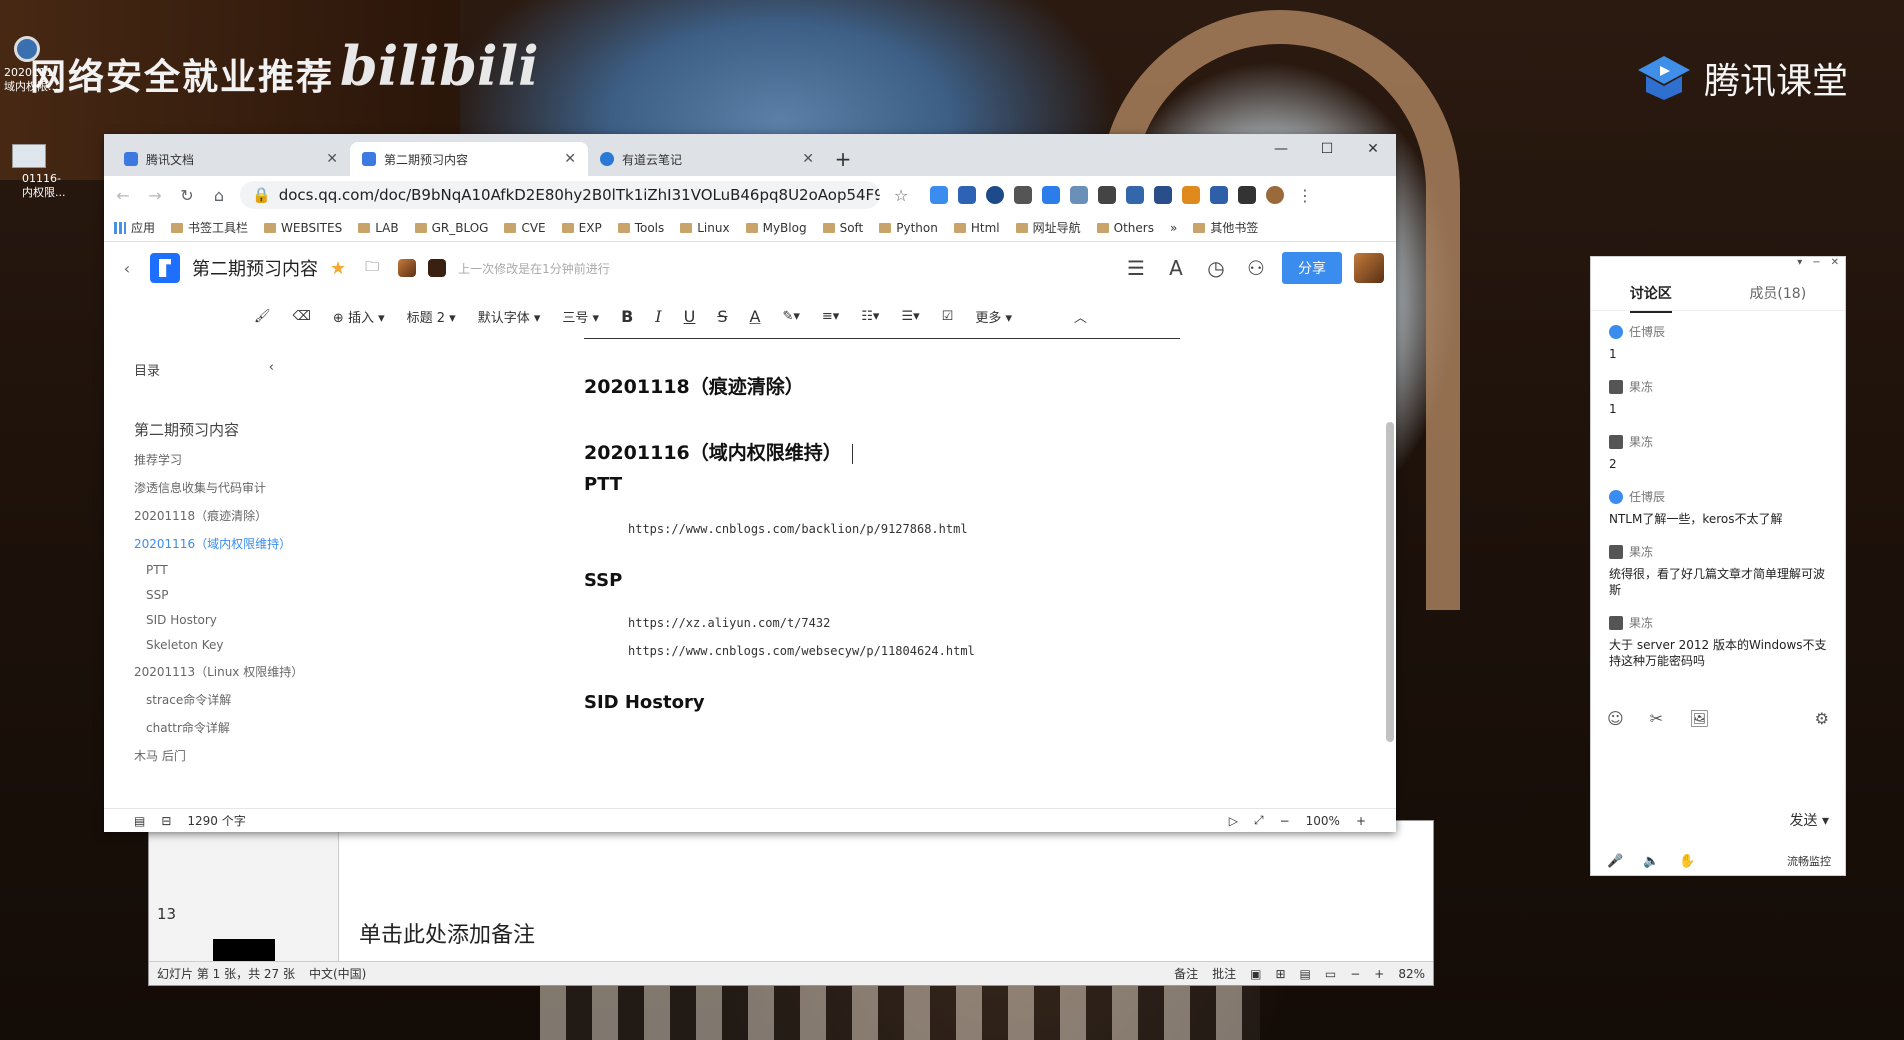  Describe the element at coordinates (509, 316) in the screenshot. I see `font-select: 默认字体 ▾` at that location.